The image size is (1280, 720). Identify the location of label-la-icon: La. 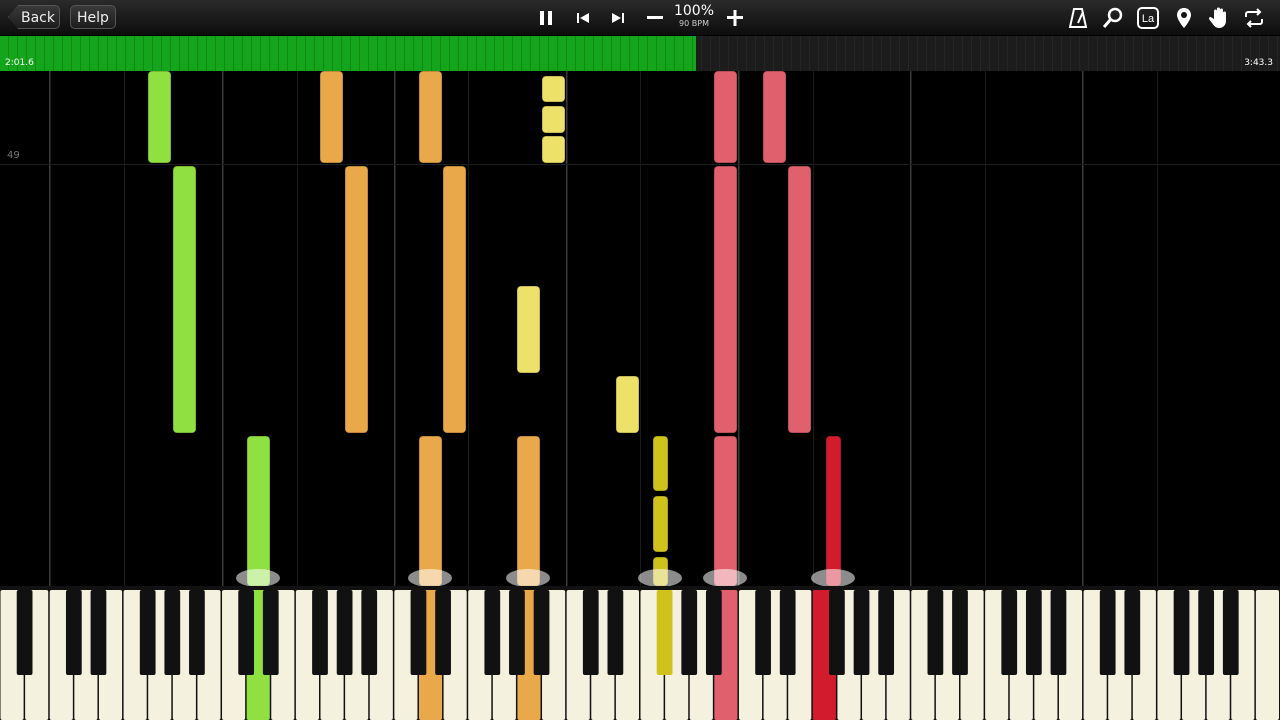
(1148, 18).